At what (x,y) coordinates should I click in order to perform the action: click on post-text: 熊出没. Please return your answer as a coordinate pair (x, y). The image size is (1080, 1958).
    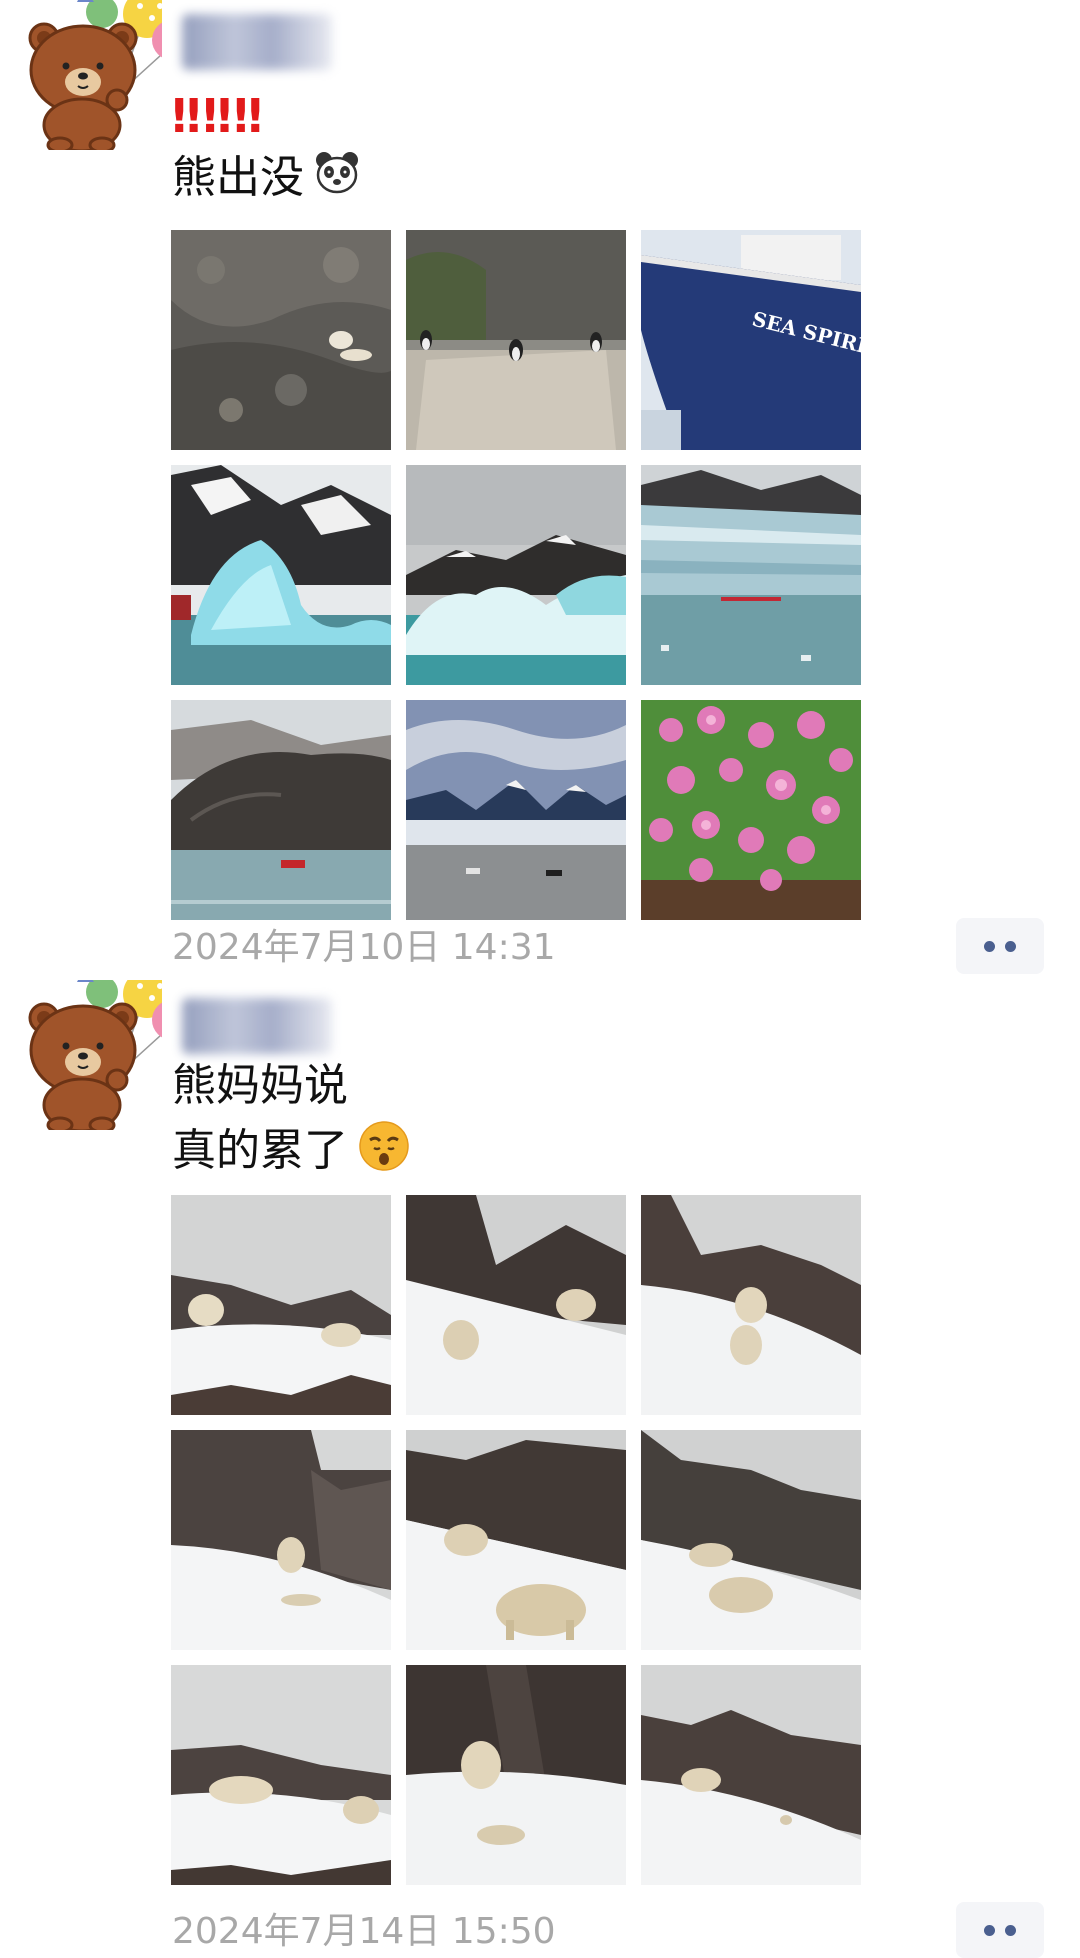
    Looking at the image, I should click on (238, 177).